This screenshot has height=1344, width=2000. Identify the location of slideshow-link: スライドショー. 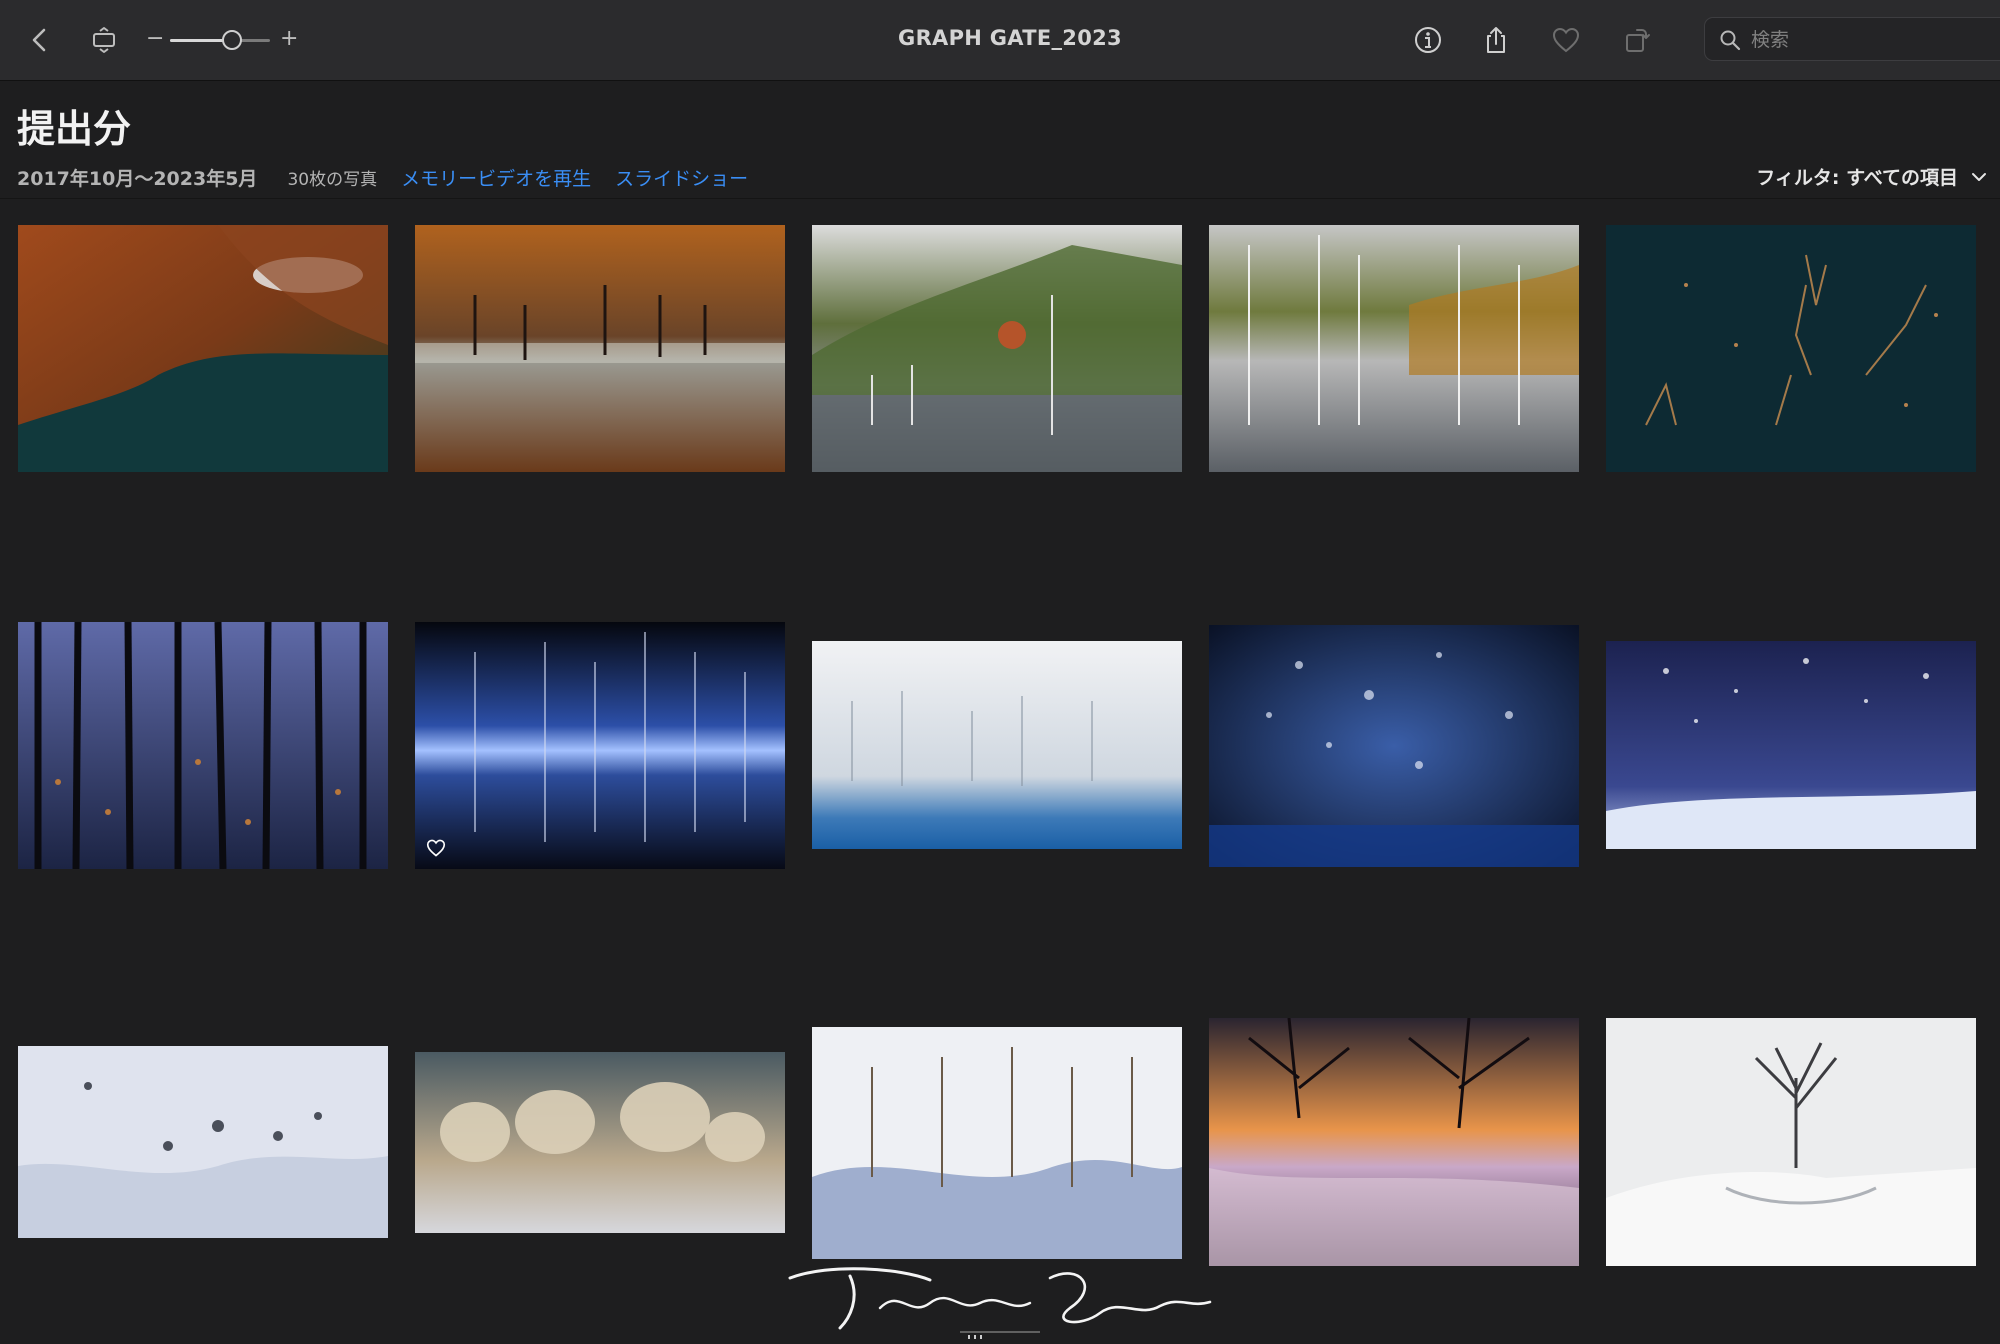
(681, 177).